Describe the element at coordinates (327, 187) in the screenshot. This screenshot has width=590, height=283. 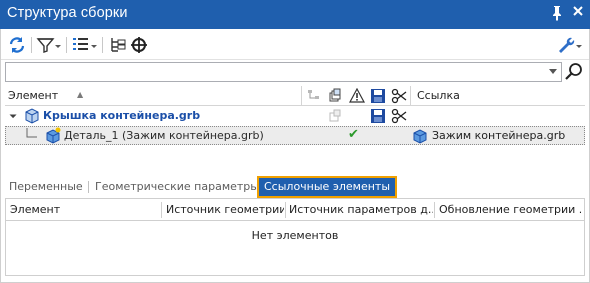
I see `tab-reference-elements: Ссылочные элементы` at that location.